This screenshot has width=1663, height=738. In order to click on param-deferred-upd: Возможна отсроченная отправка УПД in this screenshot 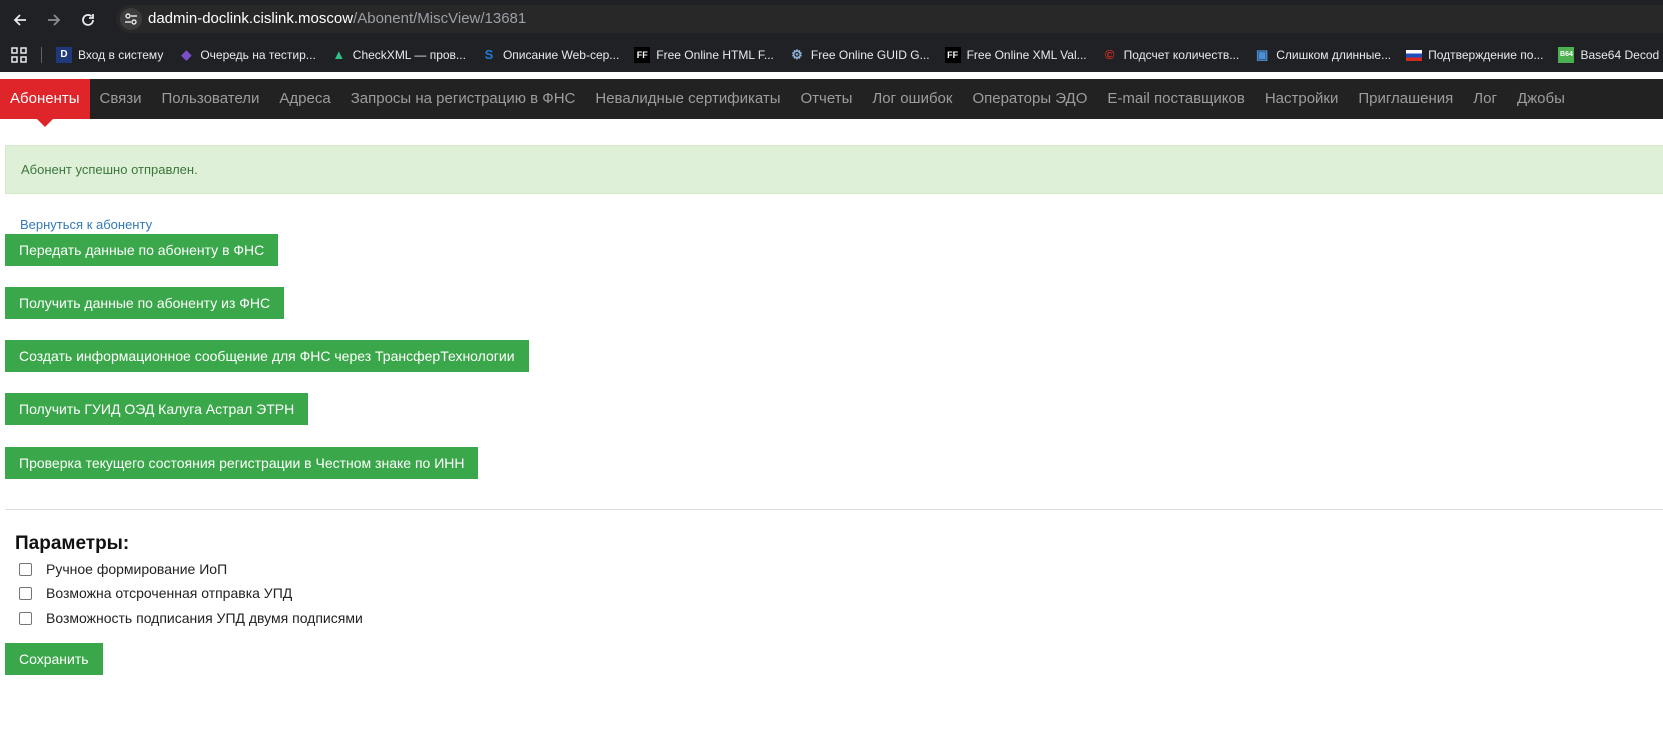, I will do `click(155, 593)`.